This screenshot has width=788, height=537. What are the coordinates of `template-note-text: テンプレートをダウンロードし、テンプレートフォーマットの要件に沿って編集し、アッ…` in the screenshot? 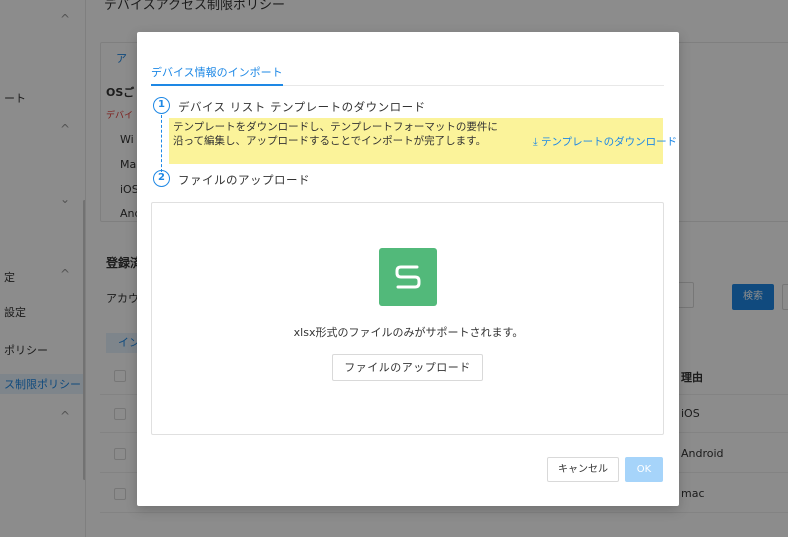 It's located at (335, 134).